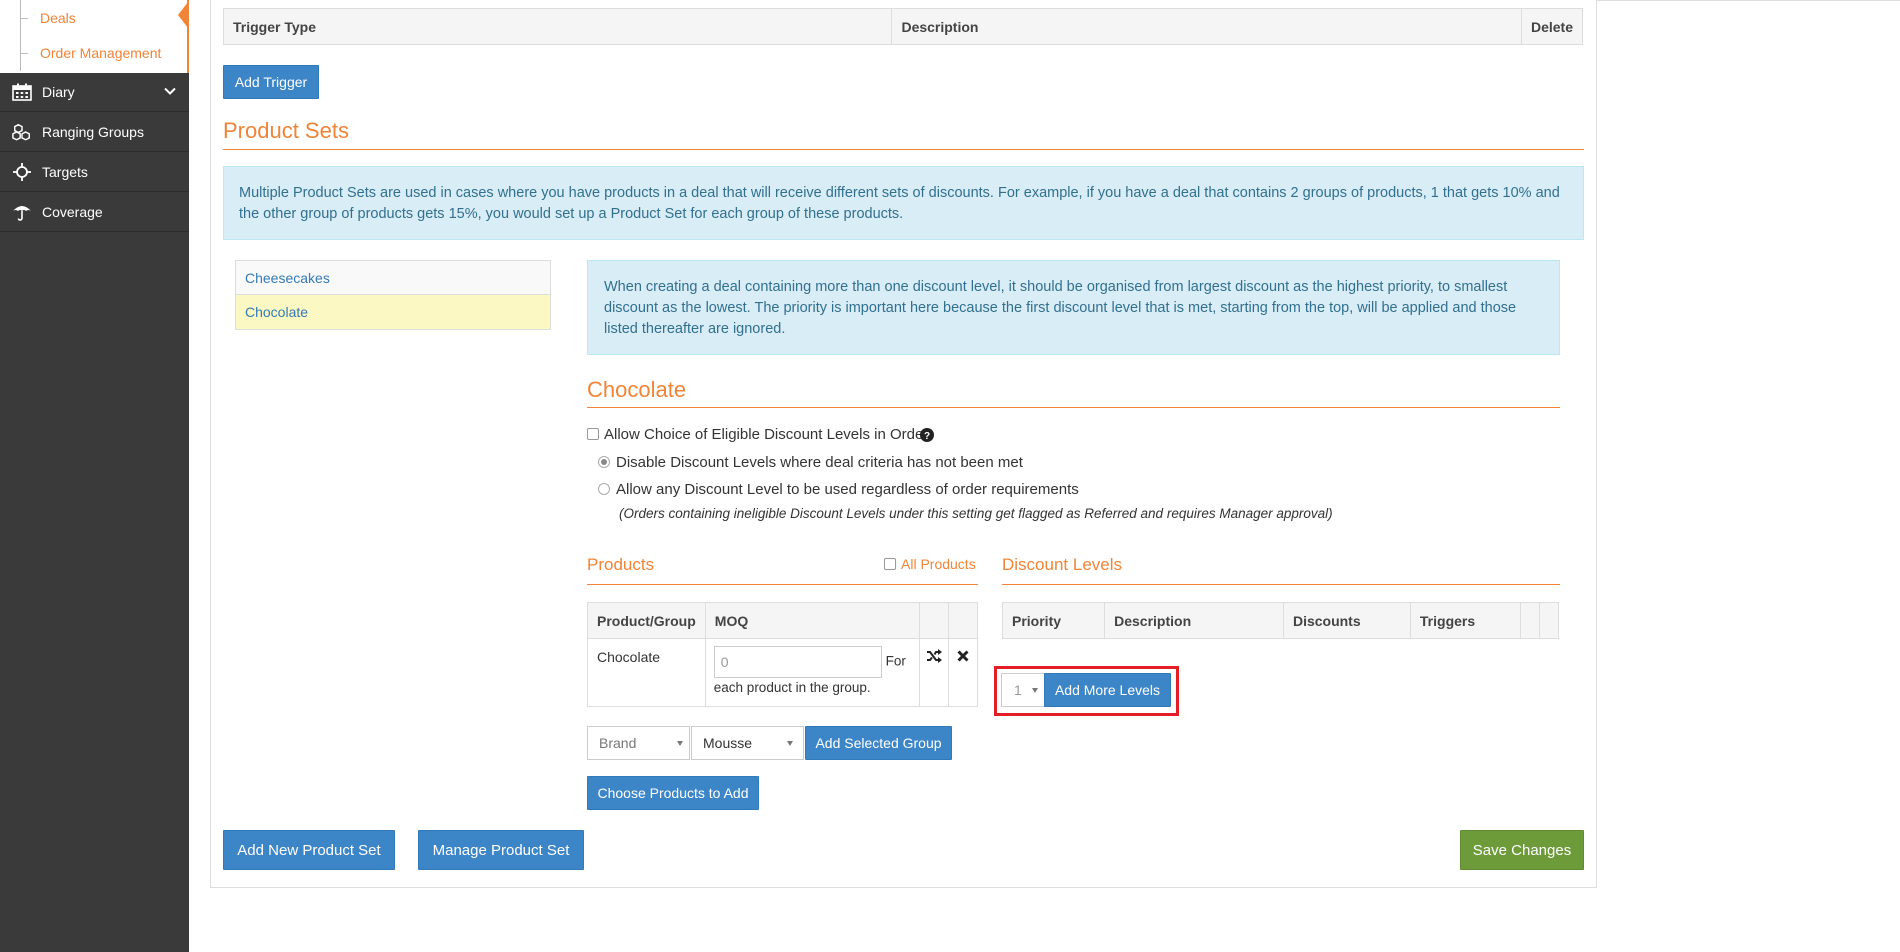 The image size is (1900, 952). I want to click on group-value-value: Mousse, so click(728, 743).